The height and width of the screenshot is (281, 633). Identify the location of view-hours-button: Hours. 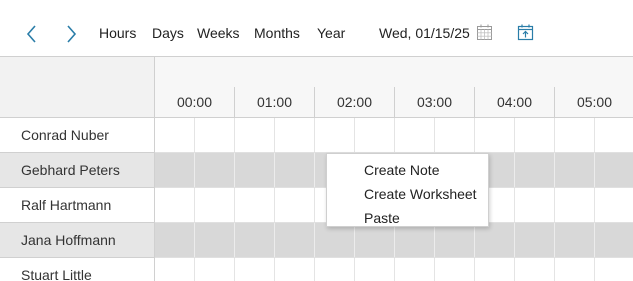
(117, 33).